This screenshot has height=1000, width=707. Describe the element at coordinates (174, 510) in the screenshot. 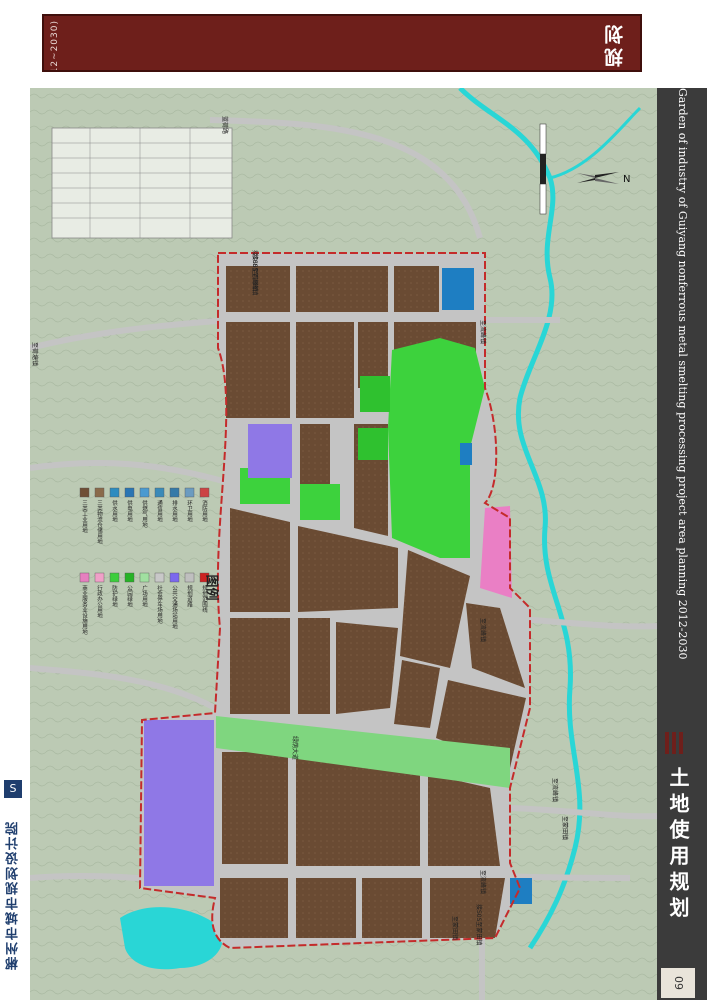

I see `legend-label: 排水用地` at that location.